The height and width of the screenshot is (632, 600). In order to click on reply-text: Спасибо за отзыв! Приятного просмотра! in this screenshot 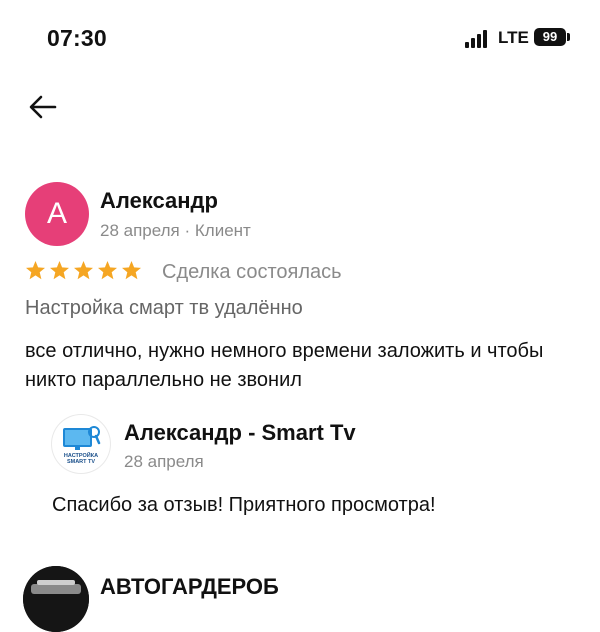, I will do `click(244, 505)`.